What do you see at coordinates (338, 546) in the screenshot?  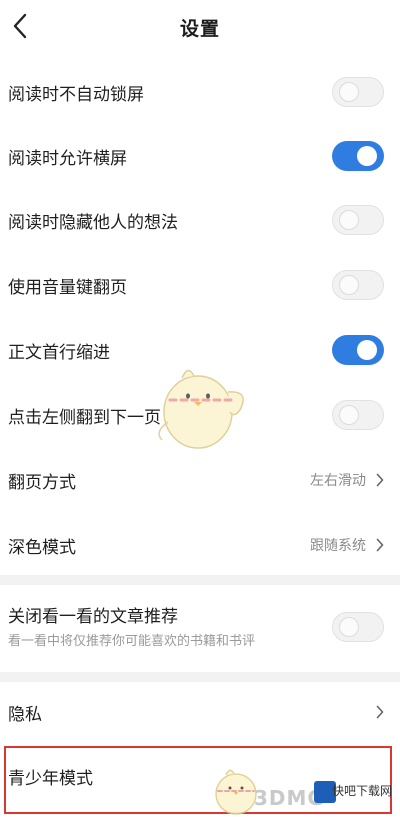 I see `dark-mode-value: 跟随系统` at bounding box center [338, 546].